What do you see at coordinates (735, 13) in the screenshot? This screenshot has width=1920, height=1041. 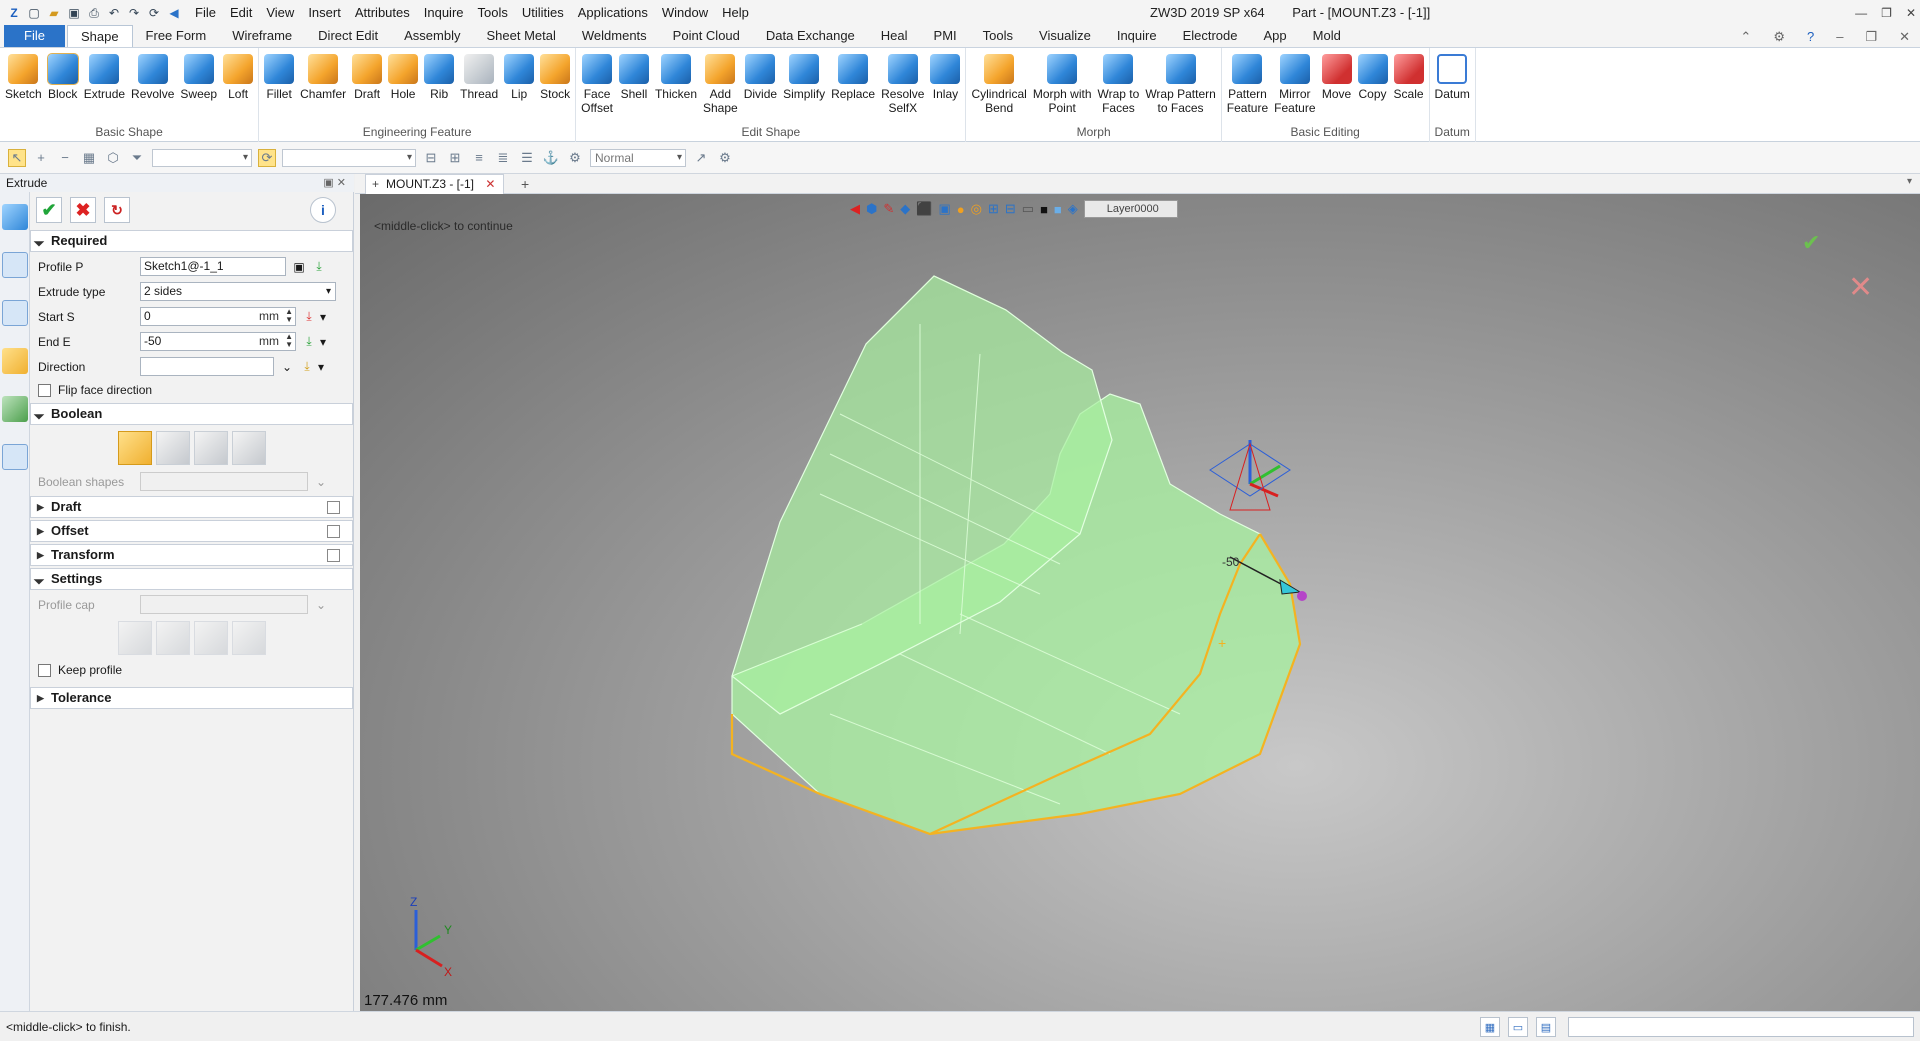 I see `menu-help: Help` at bounding box center [735, 13].